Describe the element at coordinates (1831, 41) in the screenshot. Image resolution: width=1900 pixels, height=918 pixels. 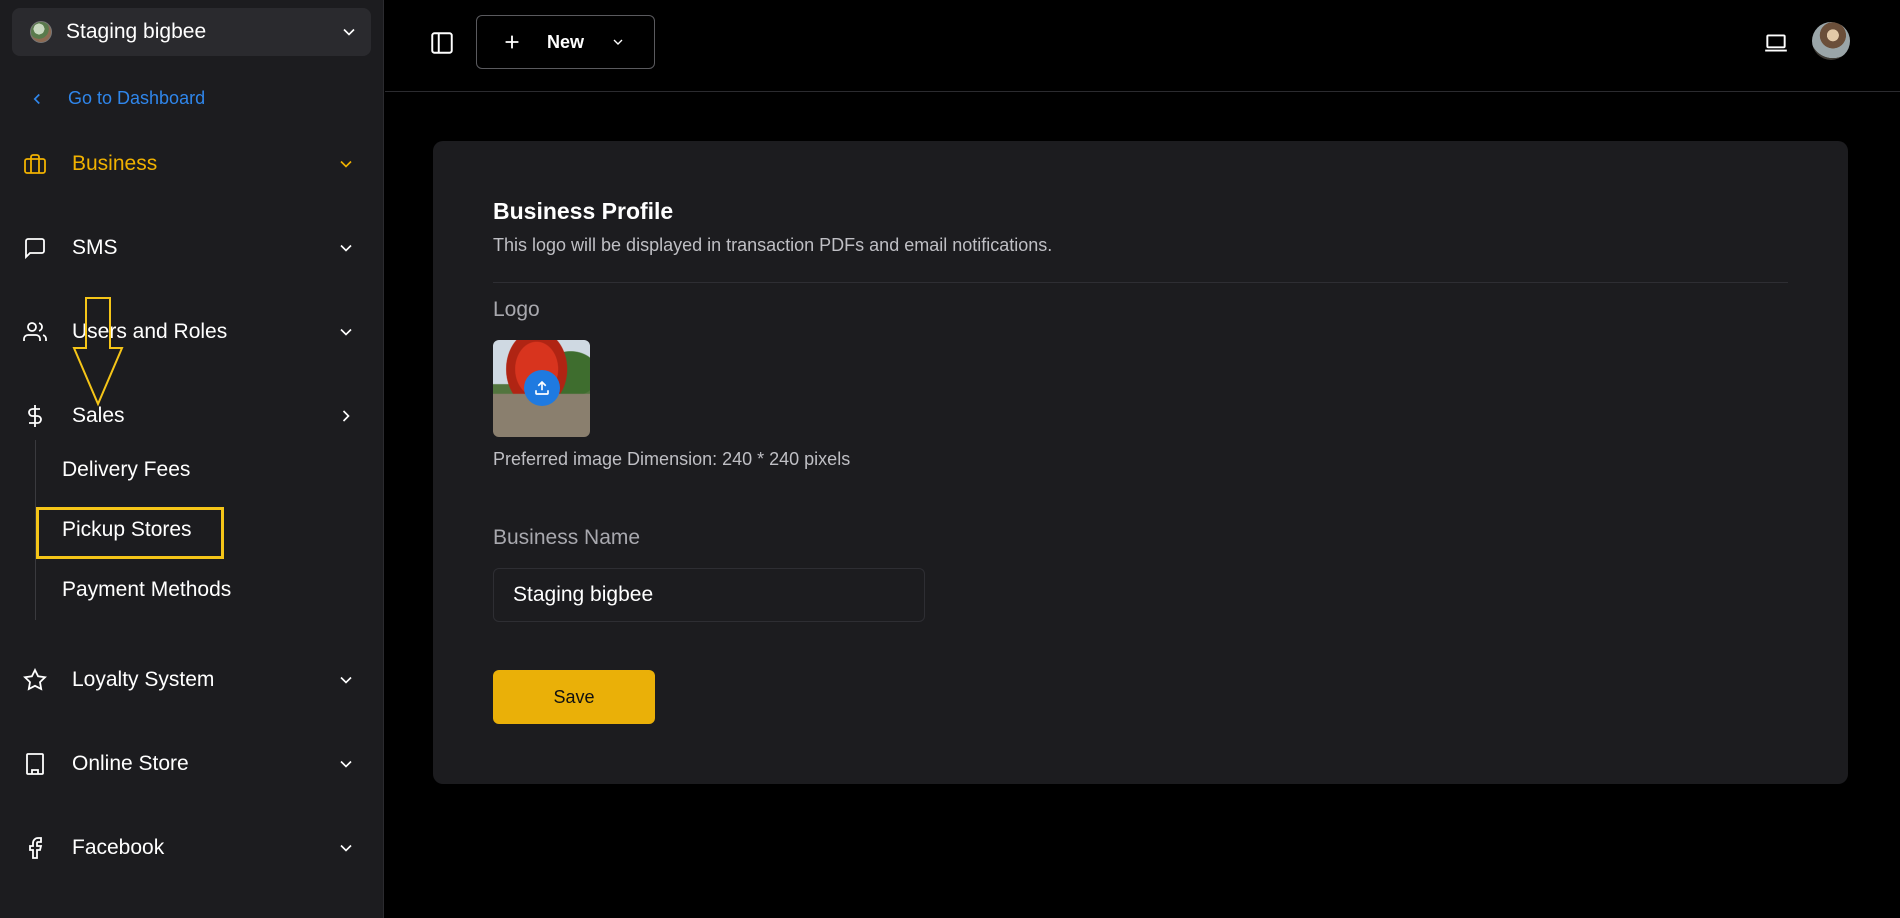
I see `user-avatar` at that location.